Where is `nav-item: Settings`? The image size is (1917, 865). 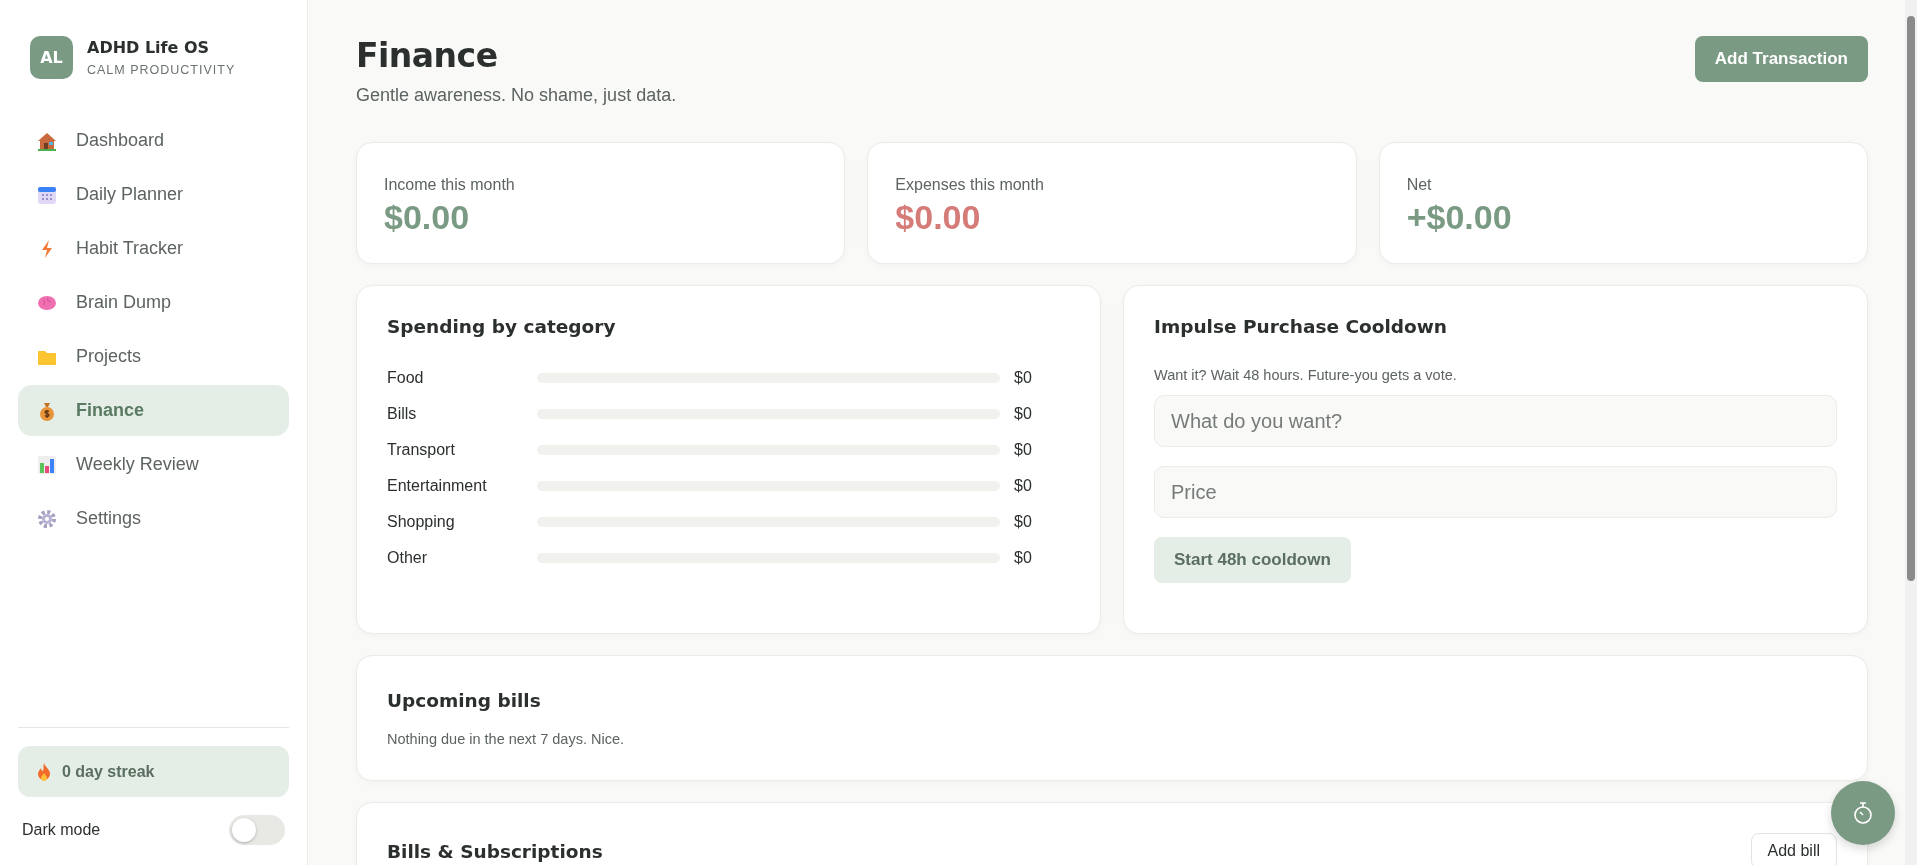
nav-item: Settings is located at coordinates (153, 518).